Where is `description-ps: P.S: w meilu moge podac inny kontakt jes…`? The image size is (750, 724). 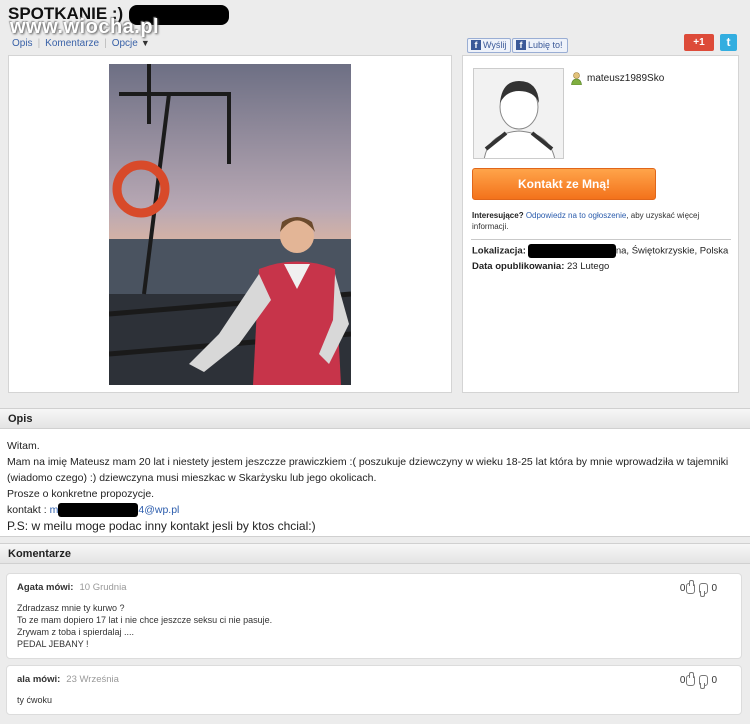 description-ps: P.S: w meilu moge podac inny kontakt jes… is located at coordinates (161, 526).